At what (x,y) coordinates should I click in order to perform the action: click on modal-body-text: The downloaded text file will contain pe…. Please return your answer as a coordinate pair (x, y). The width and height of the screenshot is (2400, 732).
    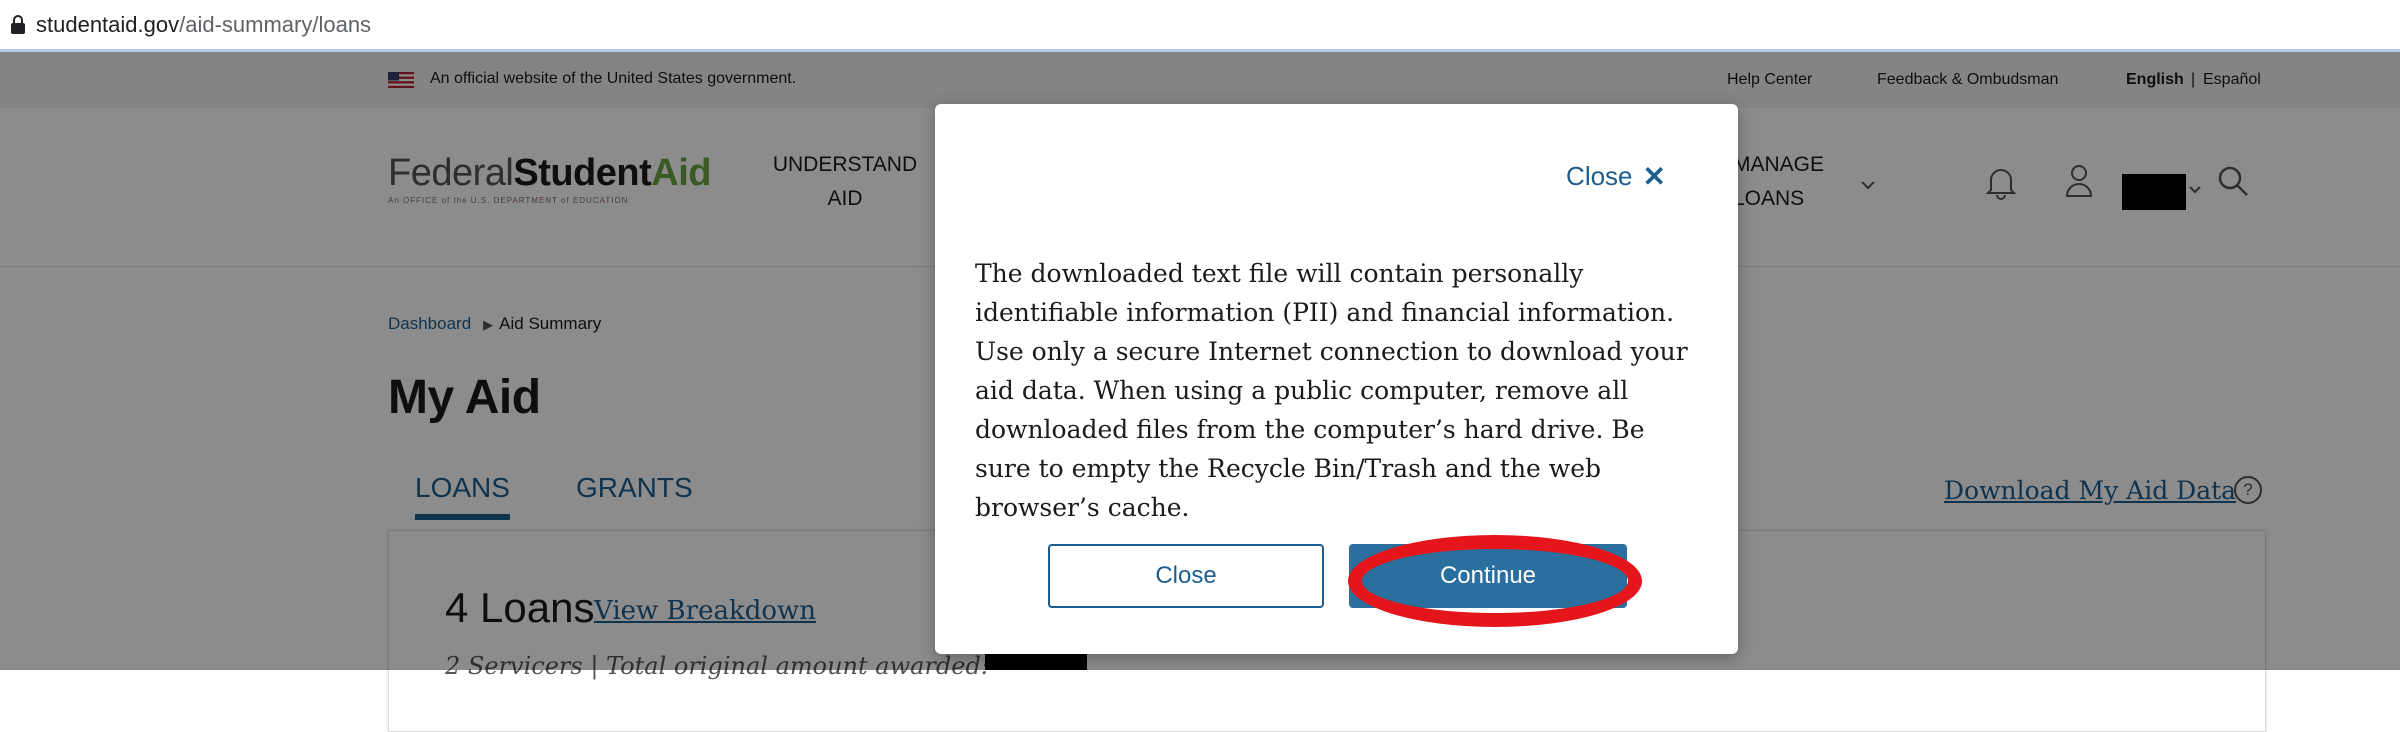
    Looking at the image, I should click on (1331, 390).